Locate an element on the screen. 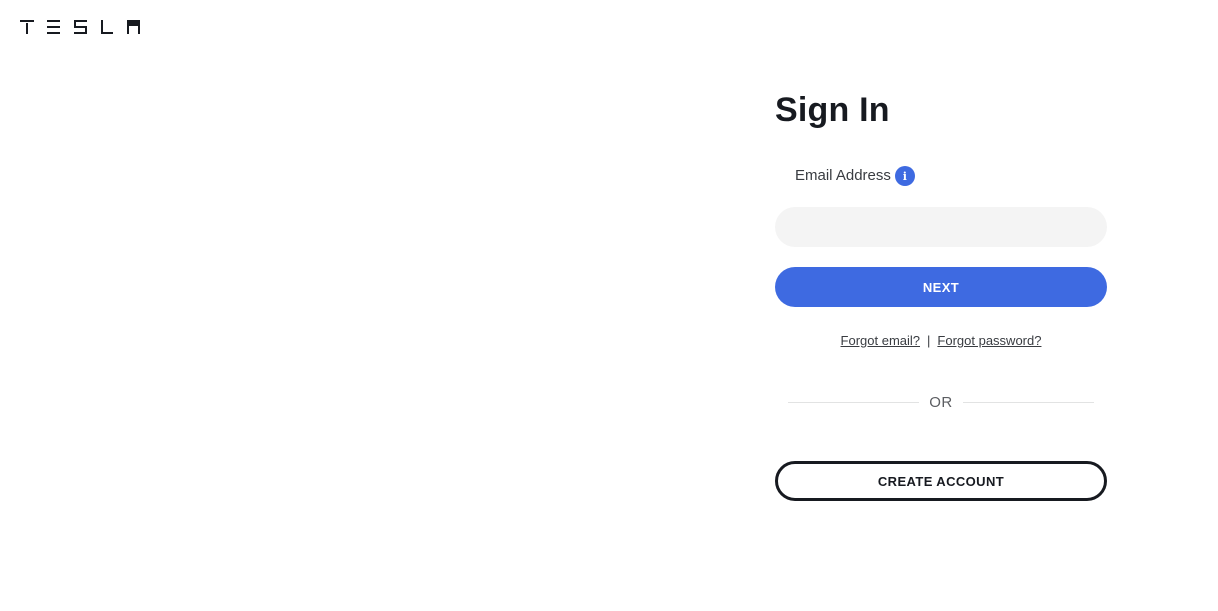  email-field is located at coordinates (941, 227).